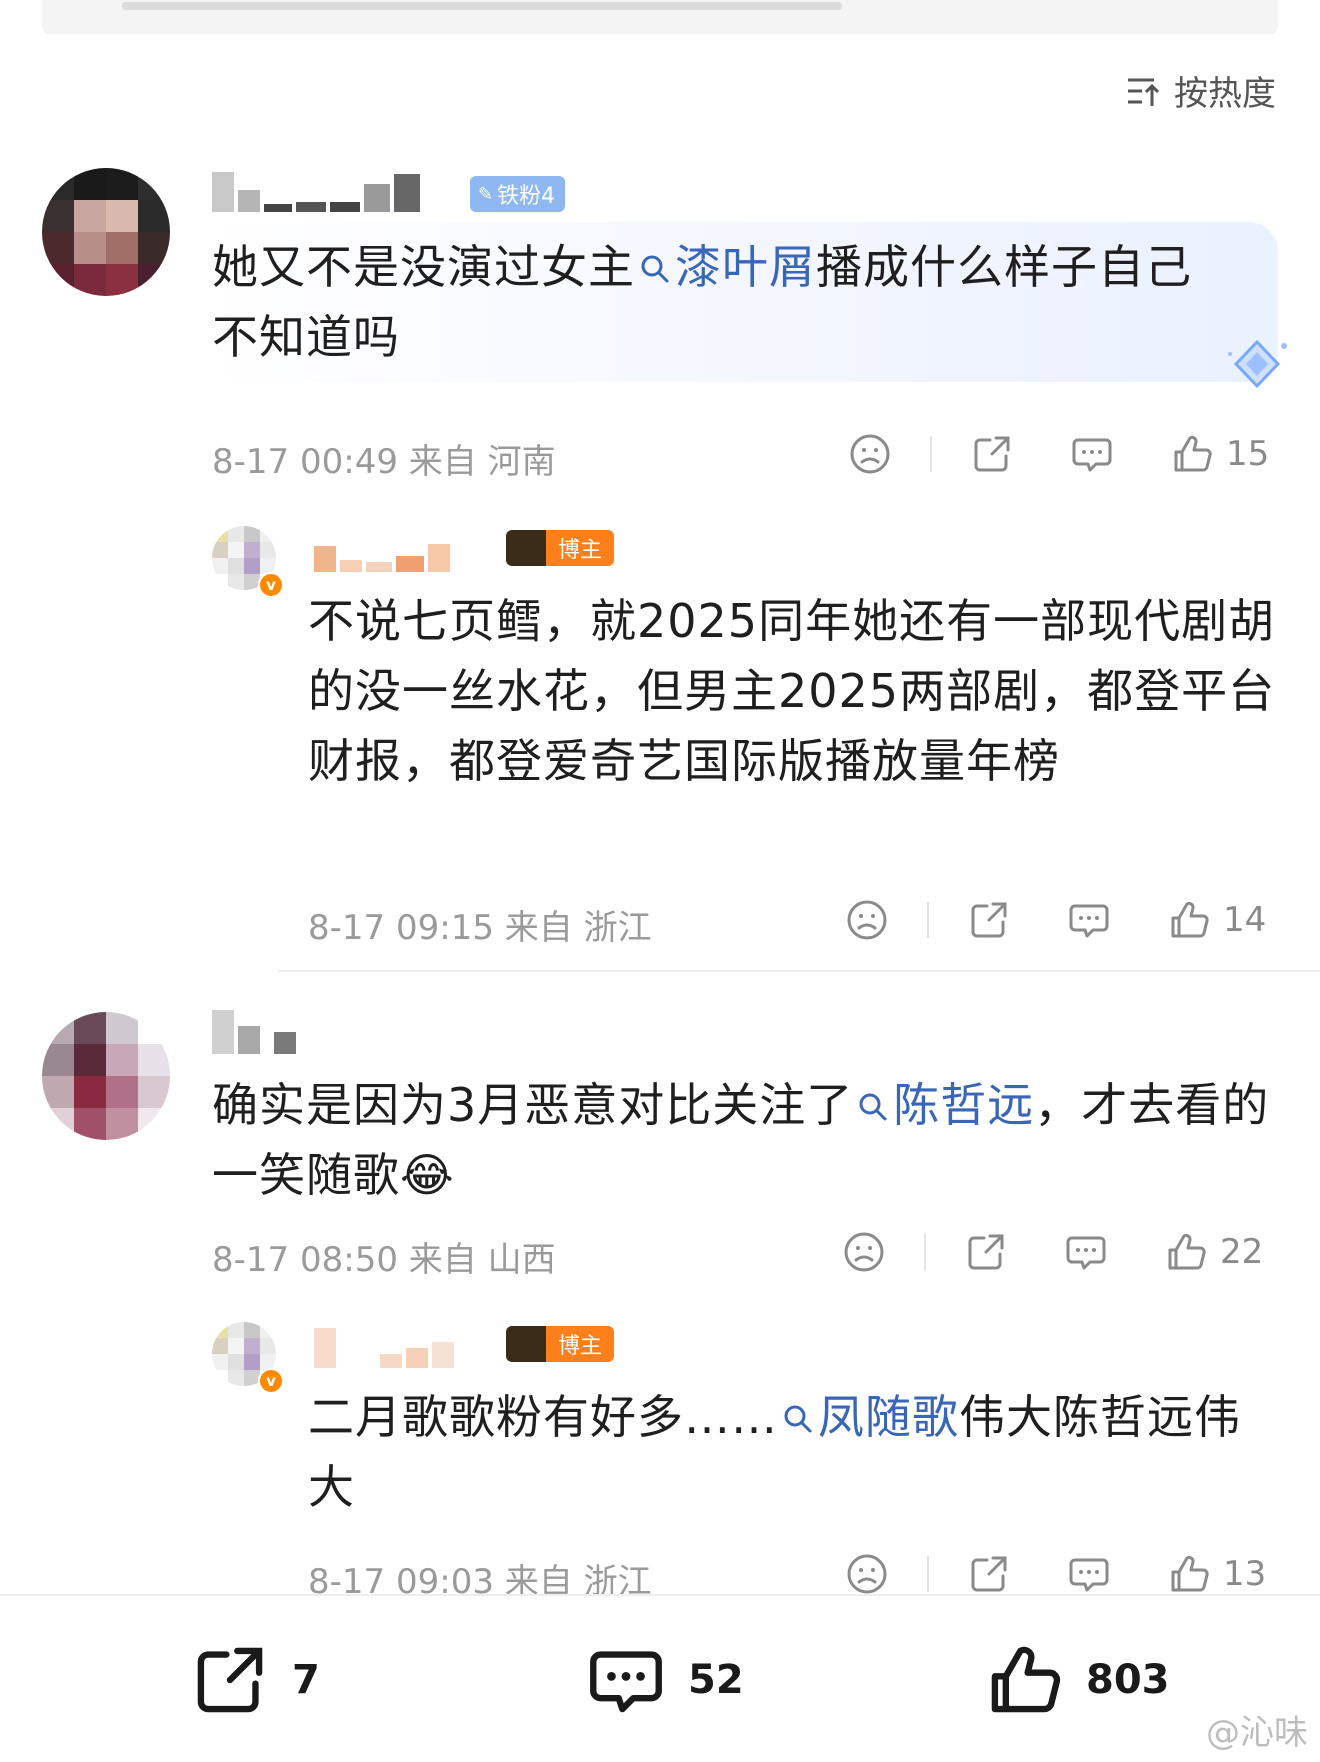 The height and width of the screenshot is (1762, 1320). What do you see at coordinates (660, 17) in the screenshot?
I see `quoted-content-strip` at bounding box center [660, 17].